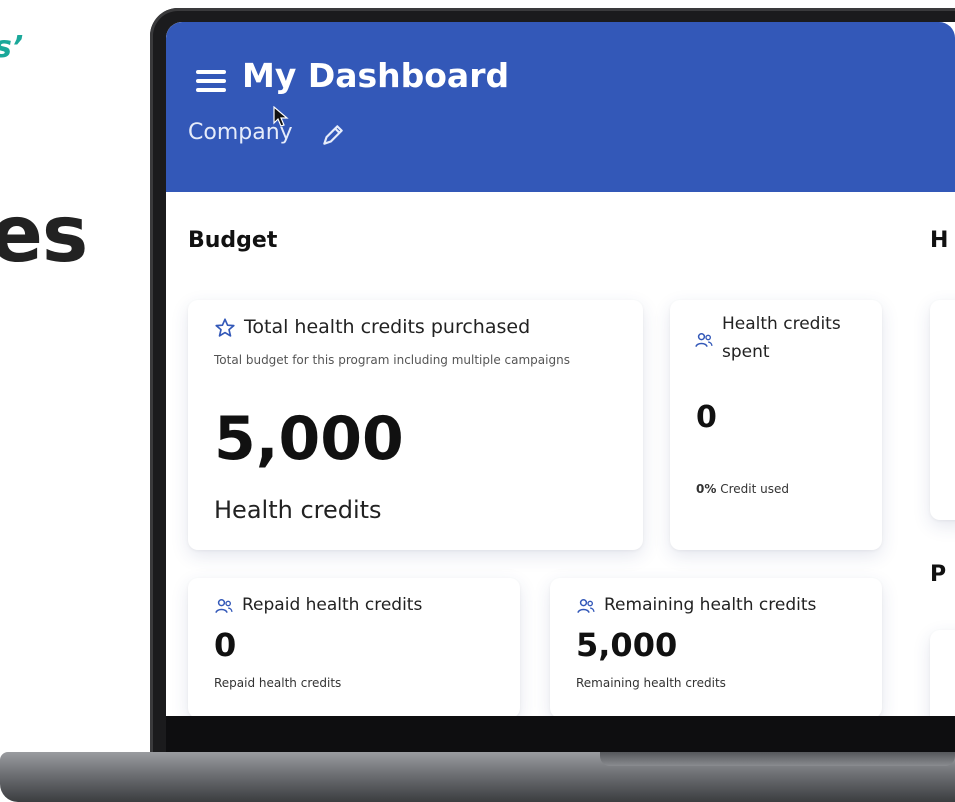 The height and width of the screenshot is (802, 955). Describe the element at coordinates (281, 116) in the screenshot. I see `cursor-icon` at that location.